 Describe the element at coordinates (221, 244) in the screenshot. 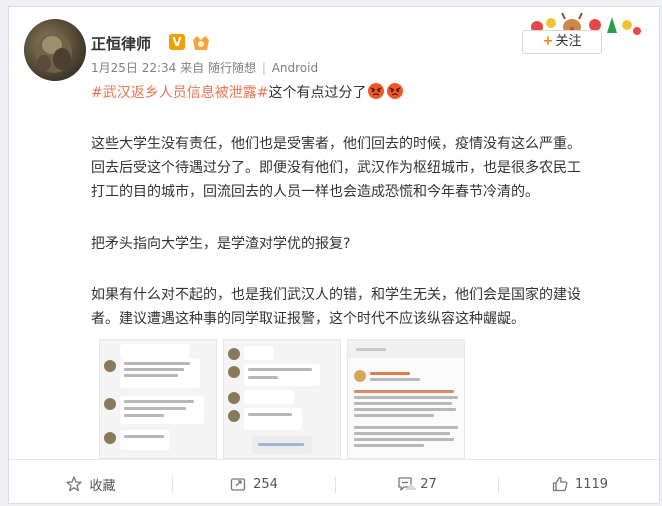

I see `para2-line: 把矛头指向大学生，是学渣对学优的报复?` at that location.